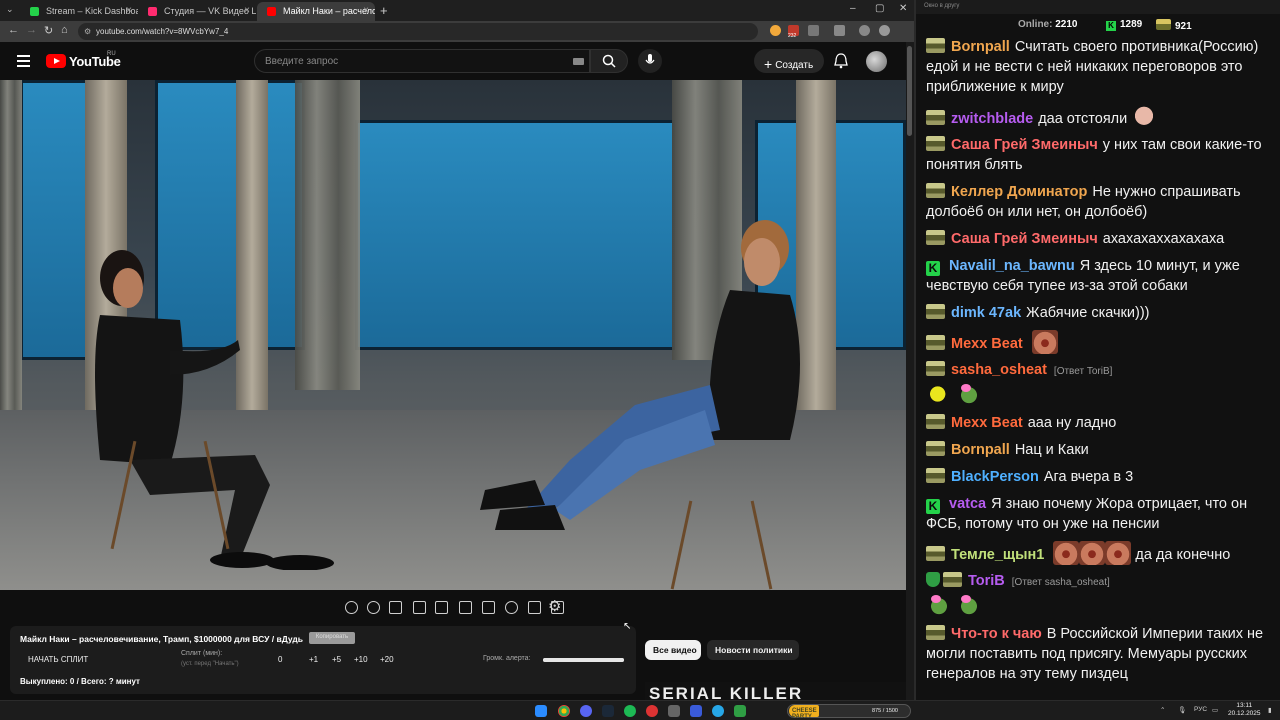  What do you see at coordinates (1083, 371) in the screenshot?
I see `reply-tag: [Ответ ToriB]` at bounding box center [1083, 371].